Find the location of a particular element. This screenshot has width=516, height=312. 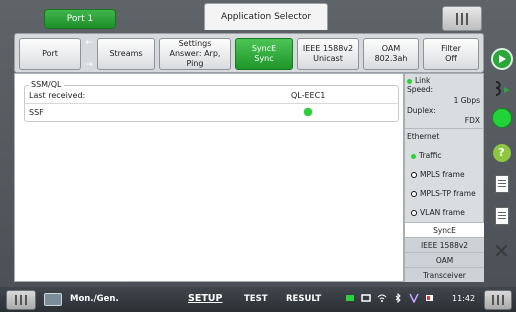

wifi-icon is located at coordinates (382, 298).